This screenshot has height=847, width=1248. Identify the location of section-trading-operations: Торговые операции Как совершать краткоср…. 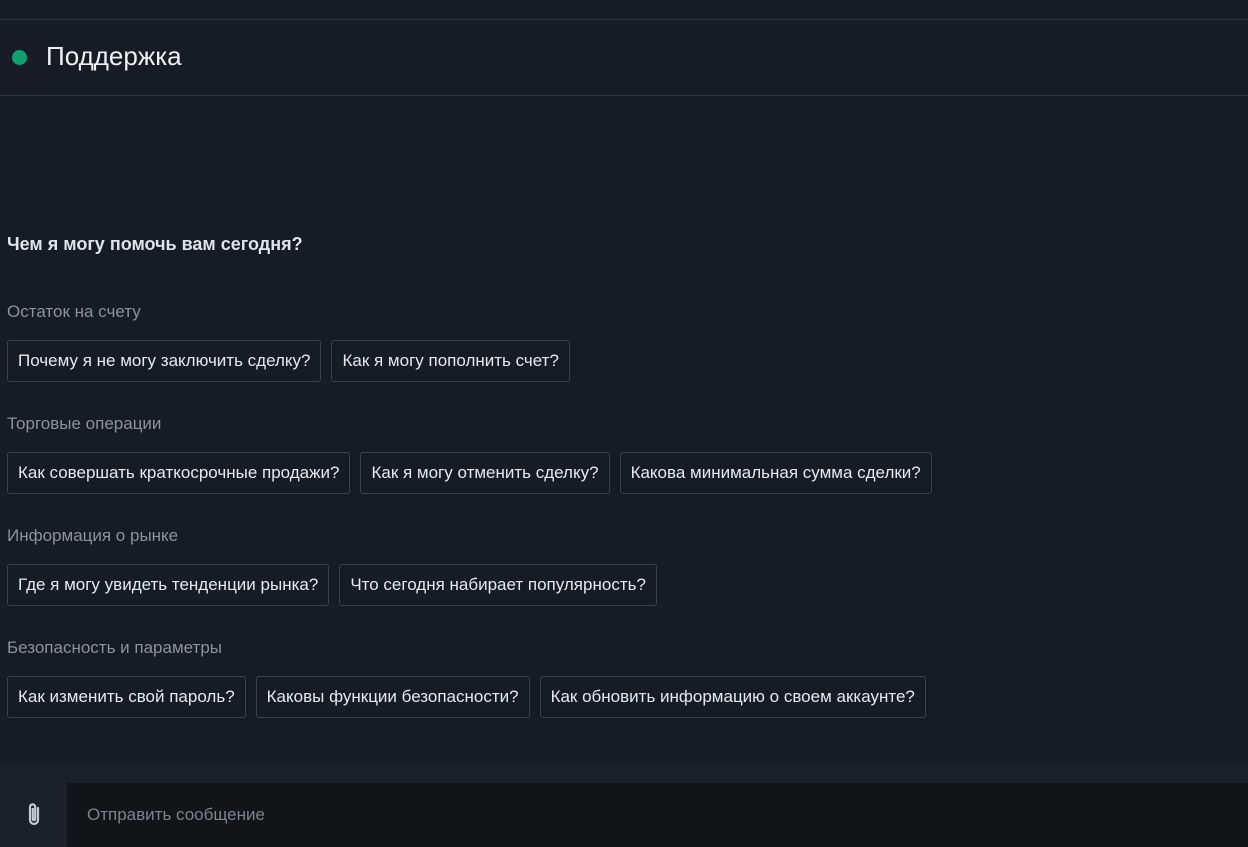
(469, 454).